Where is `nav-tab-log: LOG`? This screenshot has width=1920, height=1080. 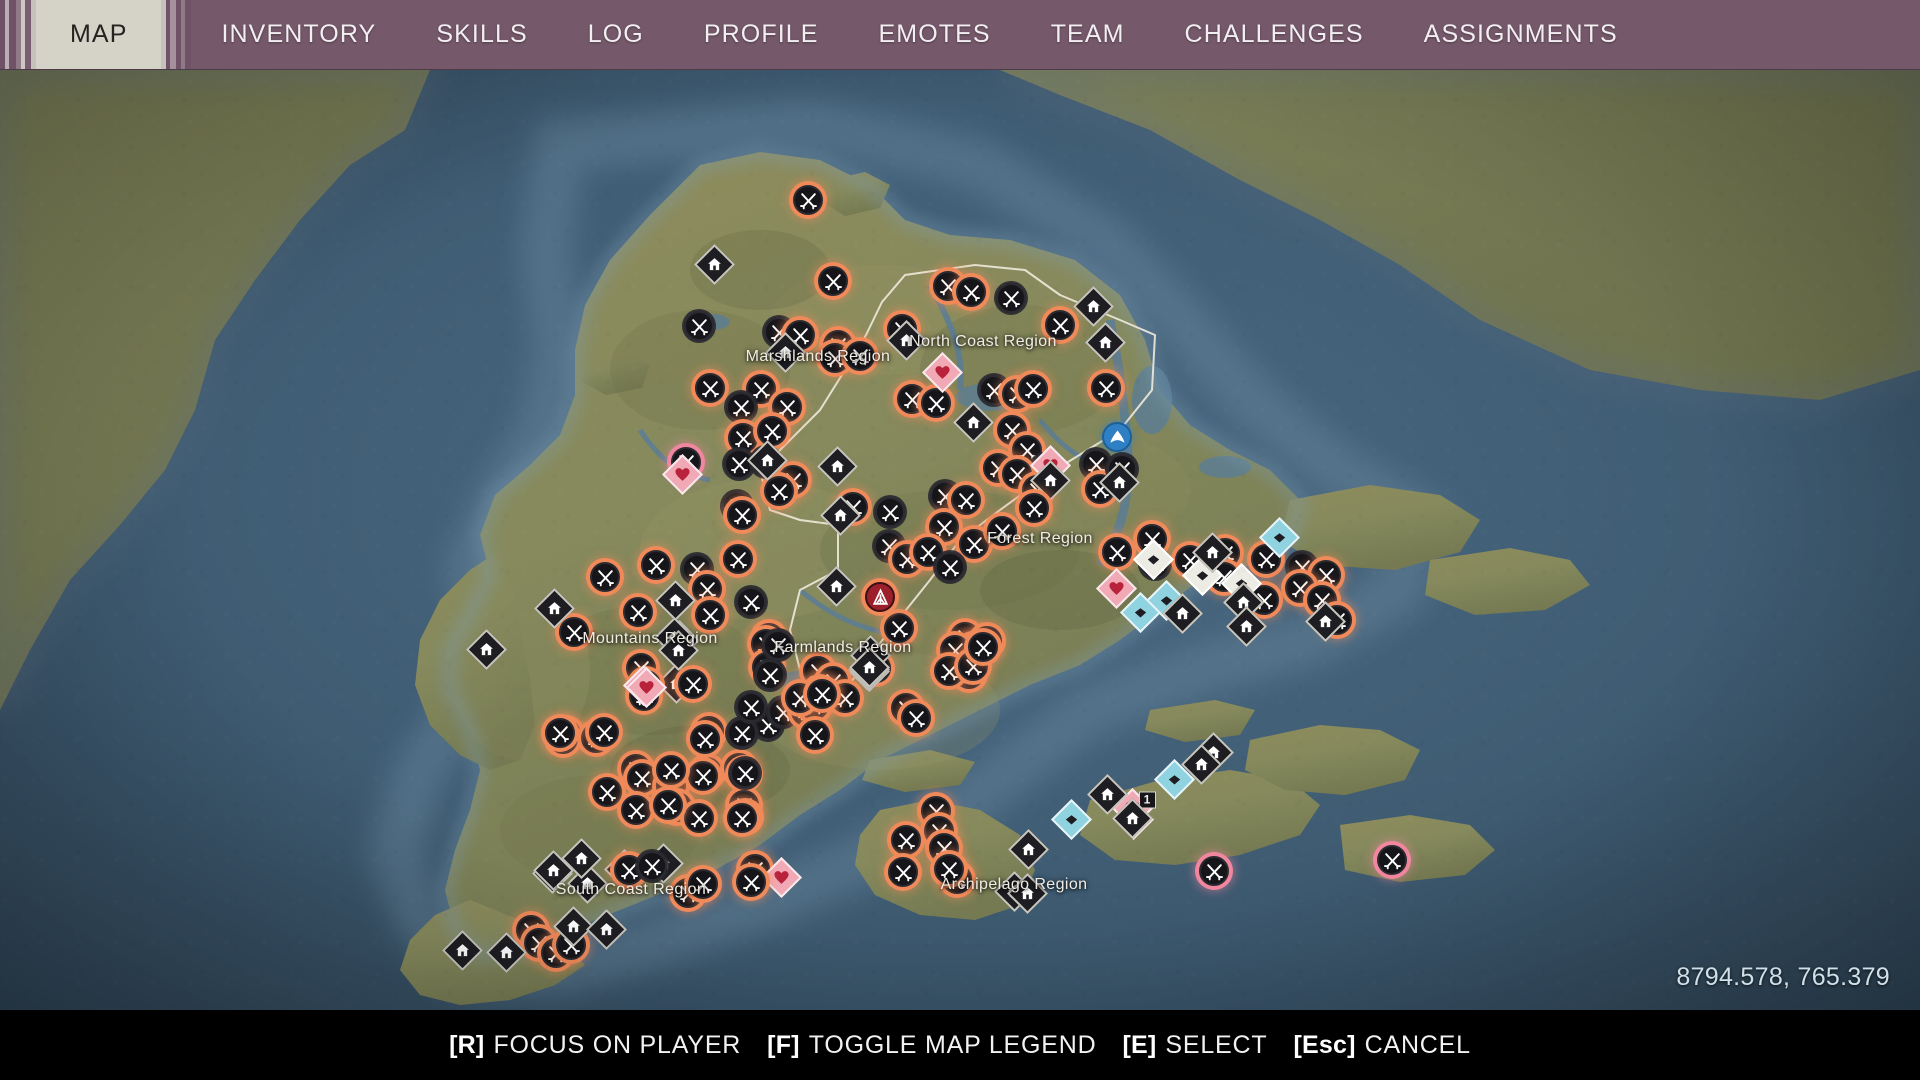
nav-tab-log: LOG is located at coordinates (616, 34).